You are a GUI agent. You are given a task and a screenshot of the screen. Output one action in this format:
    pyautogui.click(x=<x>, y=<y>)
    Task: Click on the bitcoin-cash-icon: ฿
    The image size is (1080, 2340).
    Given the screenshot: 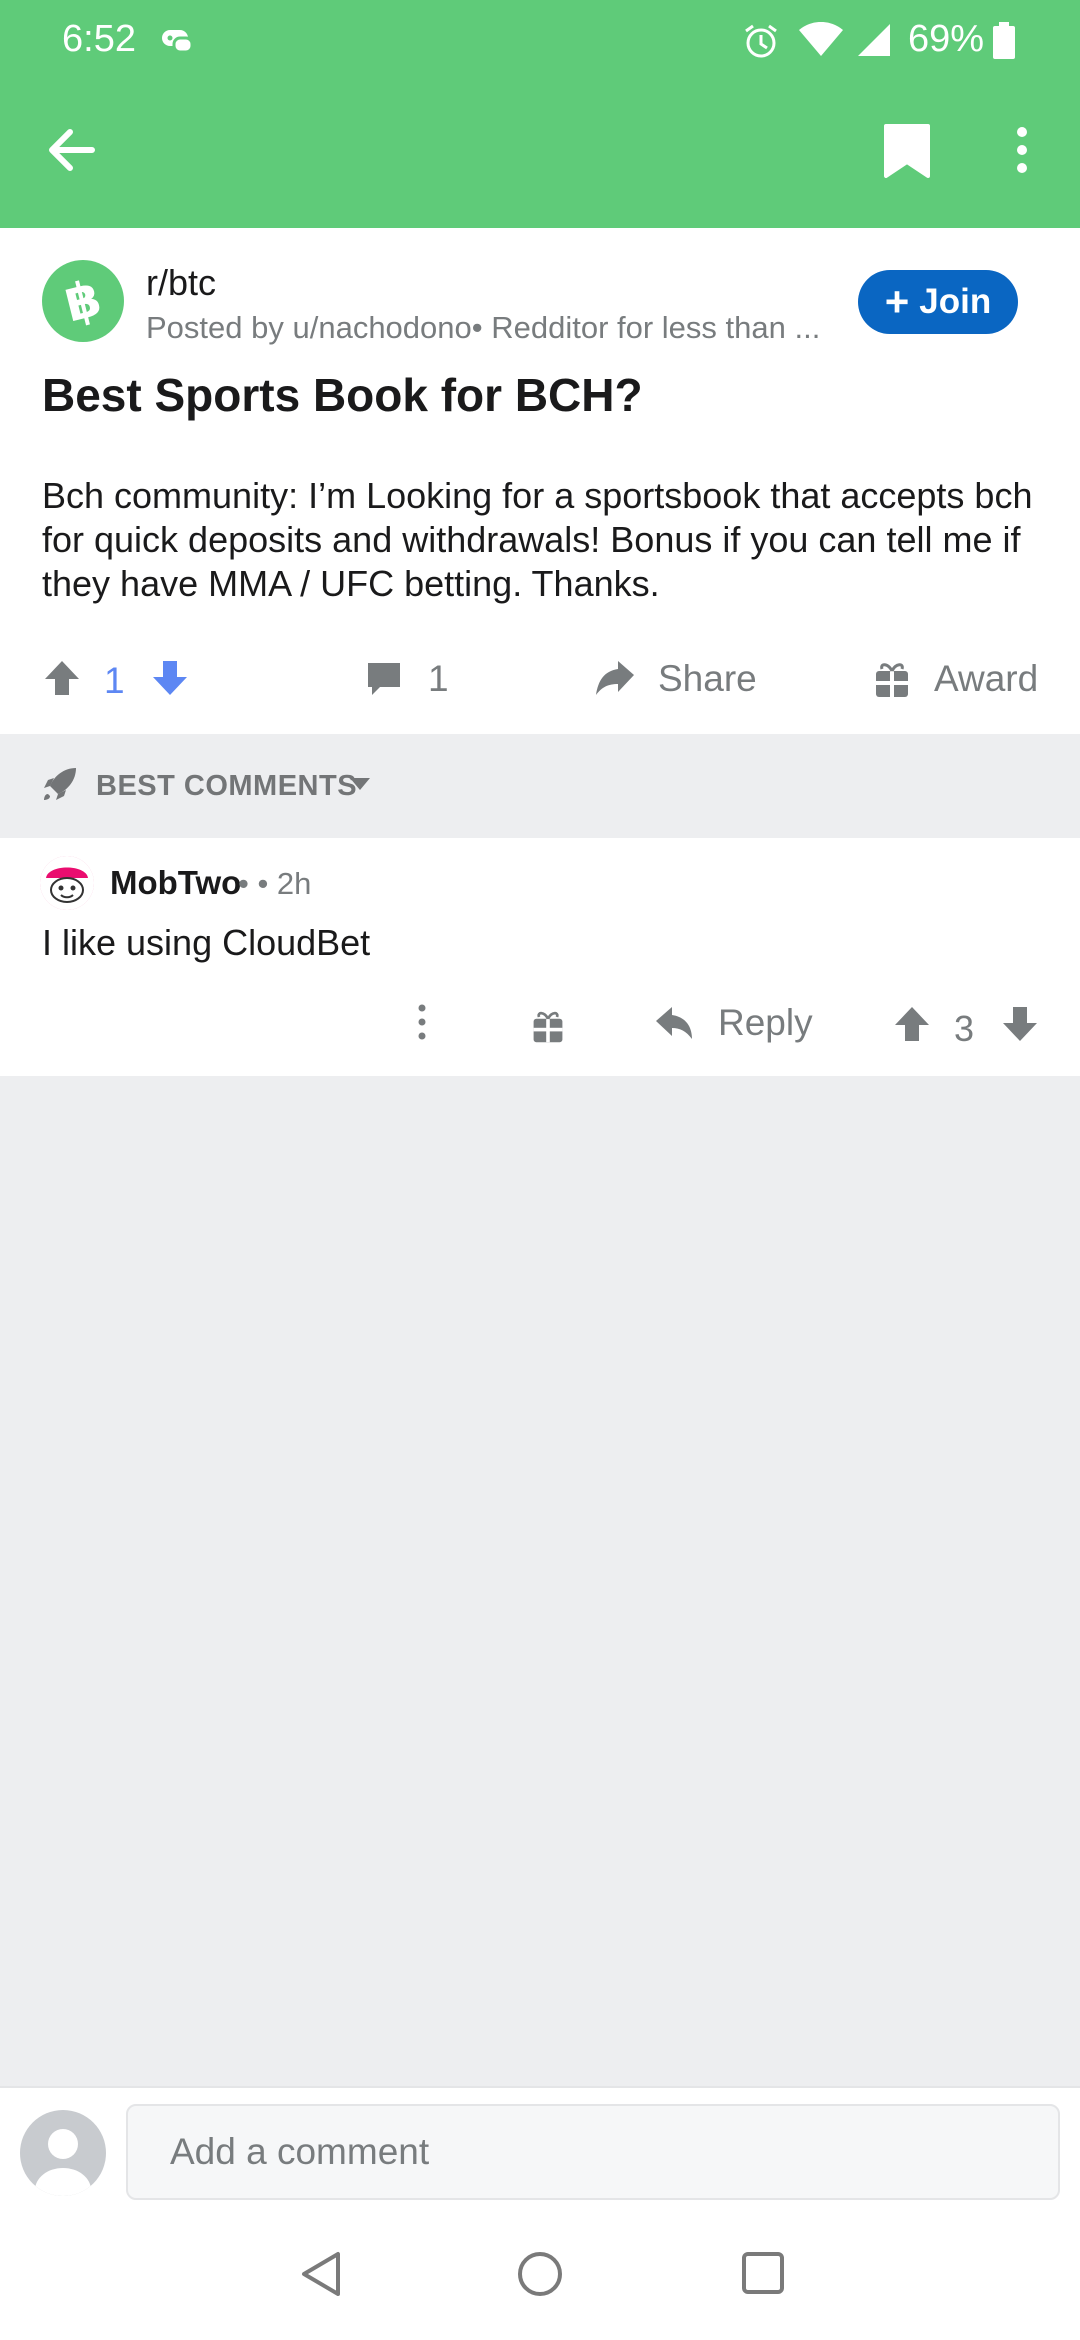 What is the action you would take?
    pyautogui.click(x=83, y=301)
    